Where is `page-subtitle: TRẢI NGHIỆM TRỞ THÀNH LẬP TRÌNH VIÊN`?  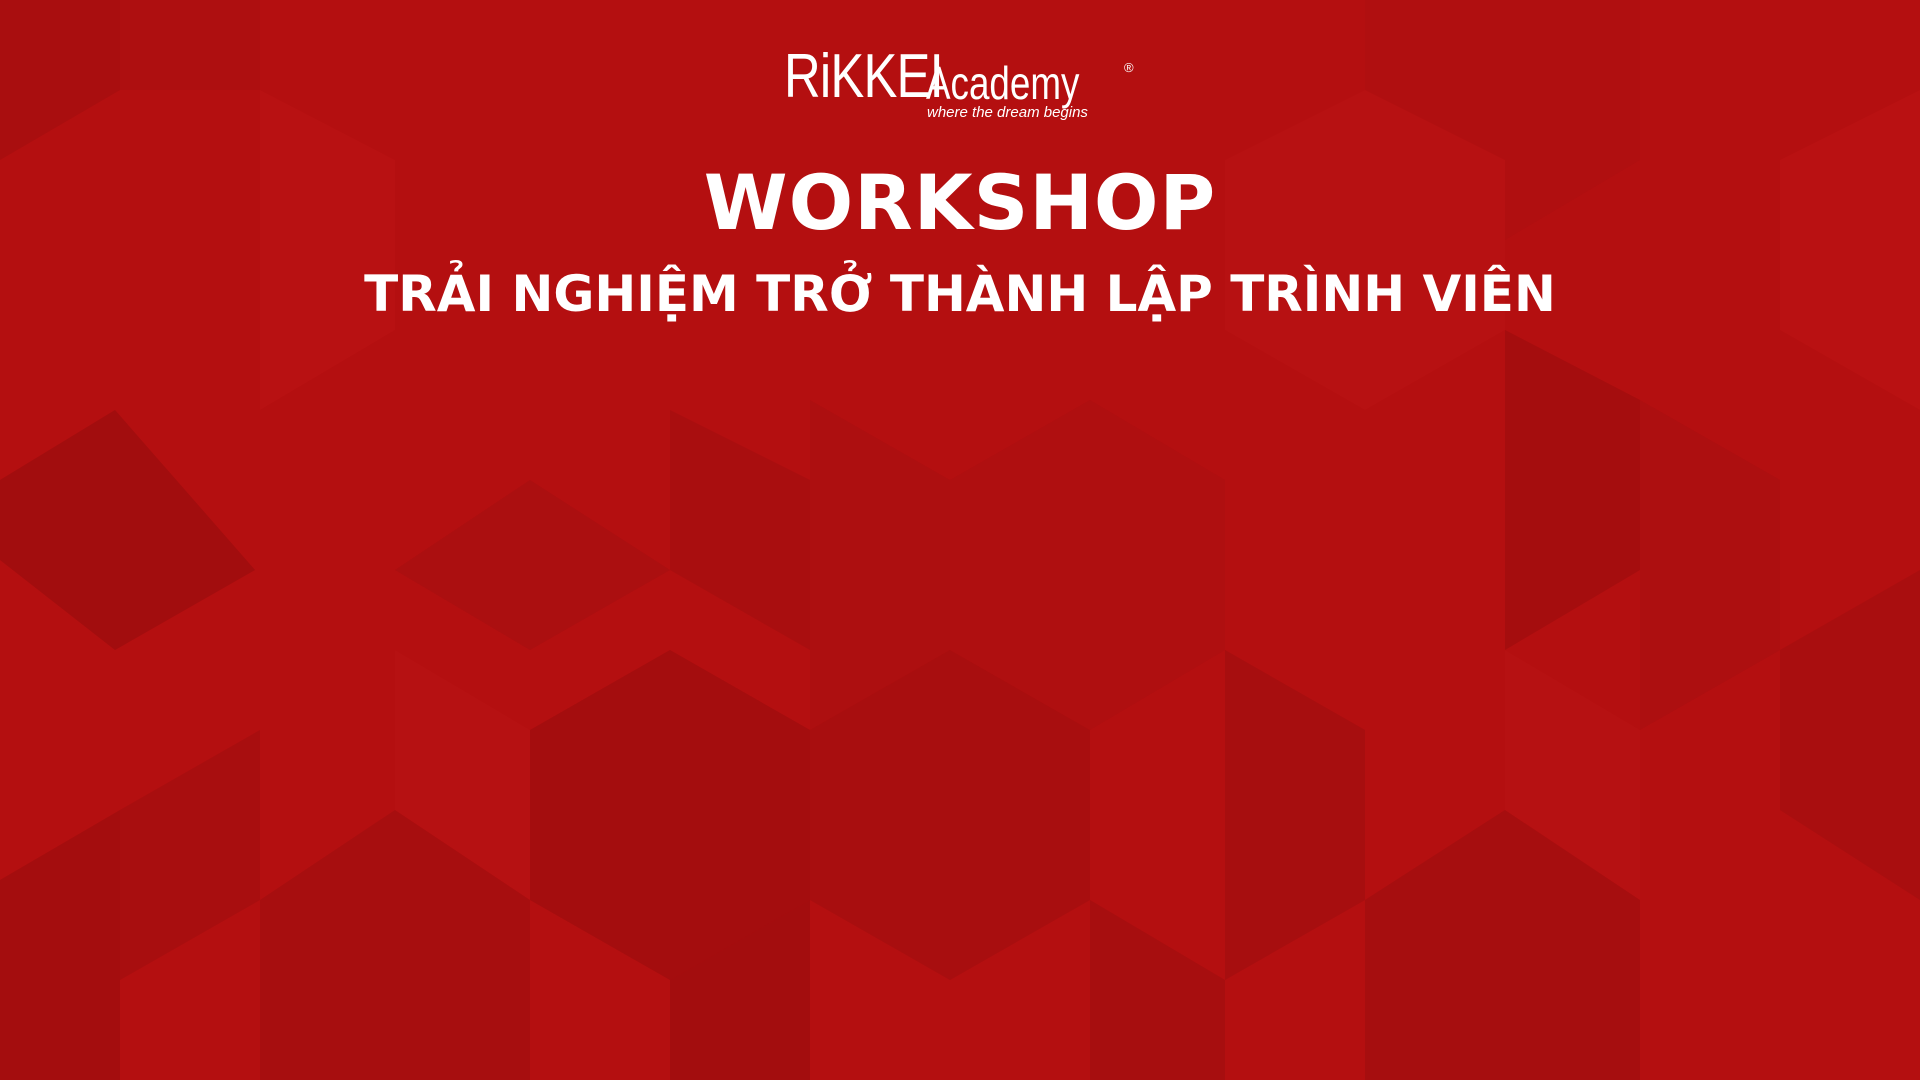 page-subtitle: TRẢI NGHIỆM TRỞ THÀNH LẬP TRÌNH VIÊN is located at coordinates (960, 294).